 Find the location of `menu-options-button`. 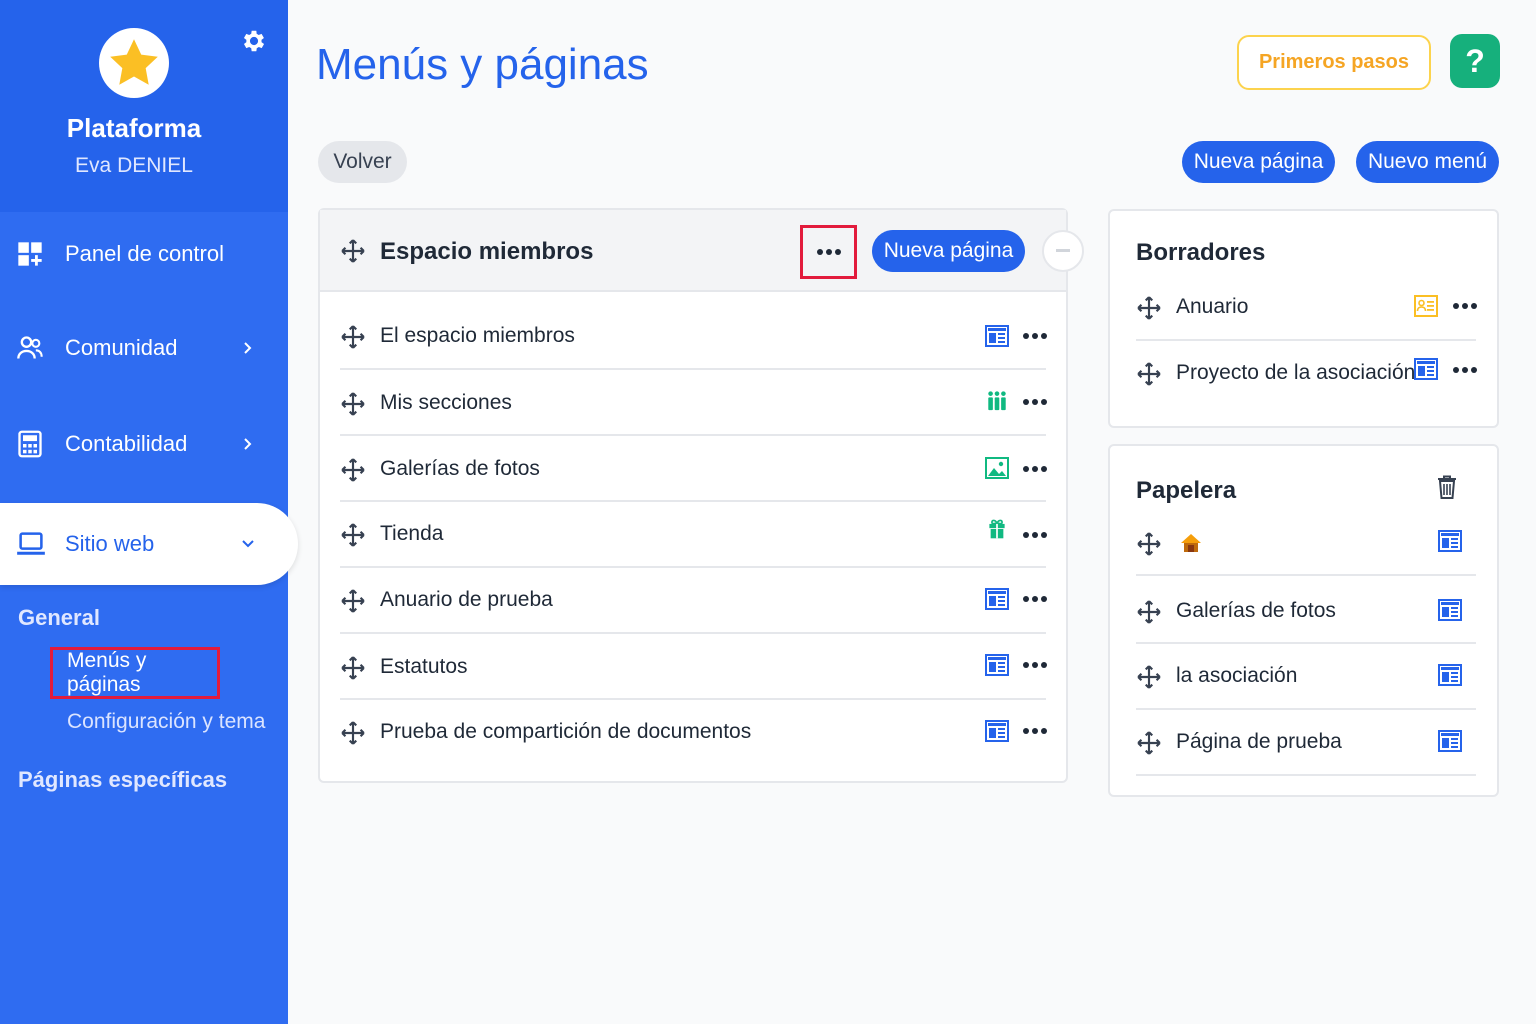

menu-options-button is located at coordinates (828, 252).